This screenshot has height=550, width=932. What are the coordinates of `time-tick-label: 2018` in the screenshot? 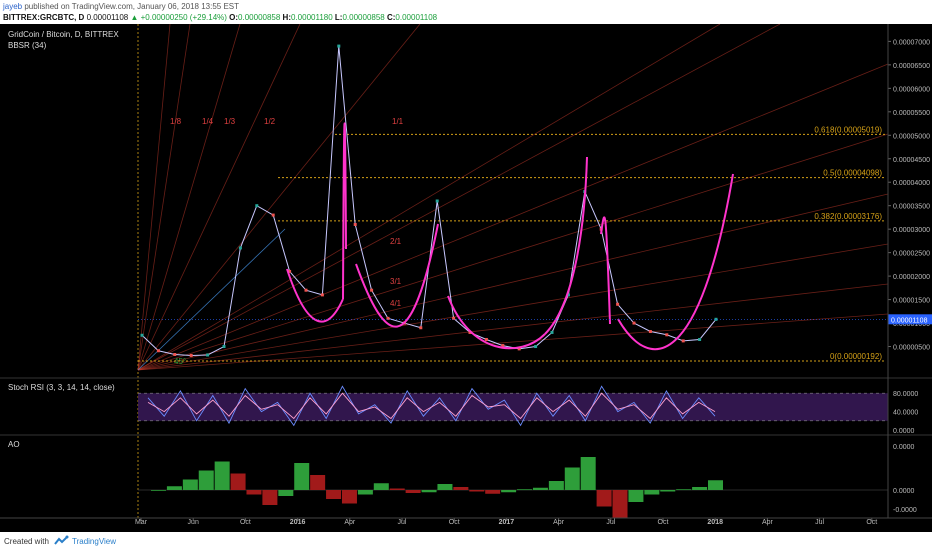 It's located at (715, 522).